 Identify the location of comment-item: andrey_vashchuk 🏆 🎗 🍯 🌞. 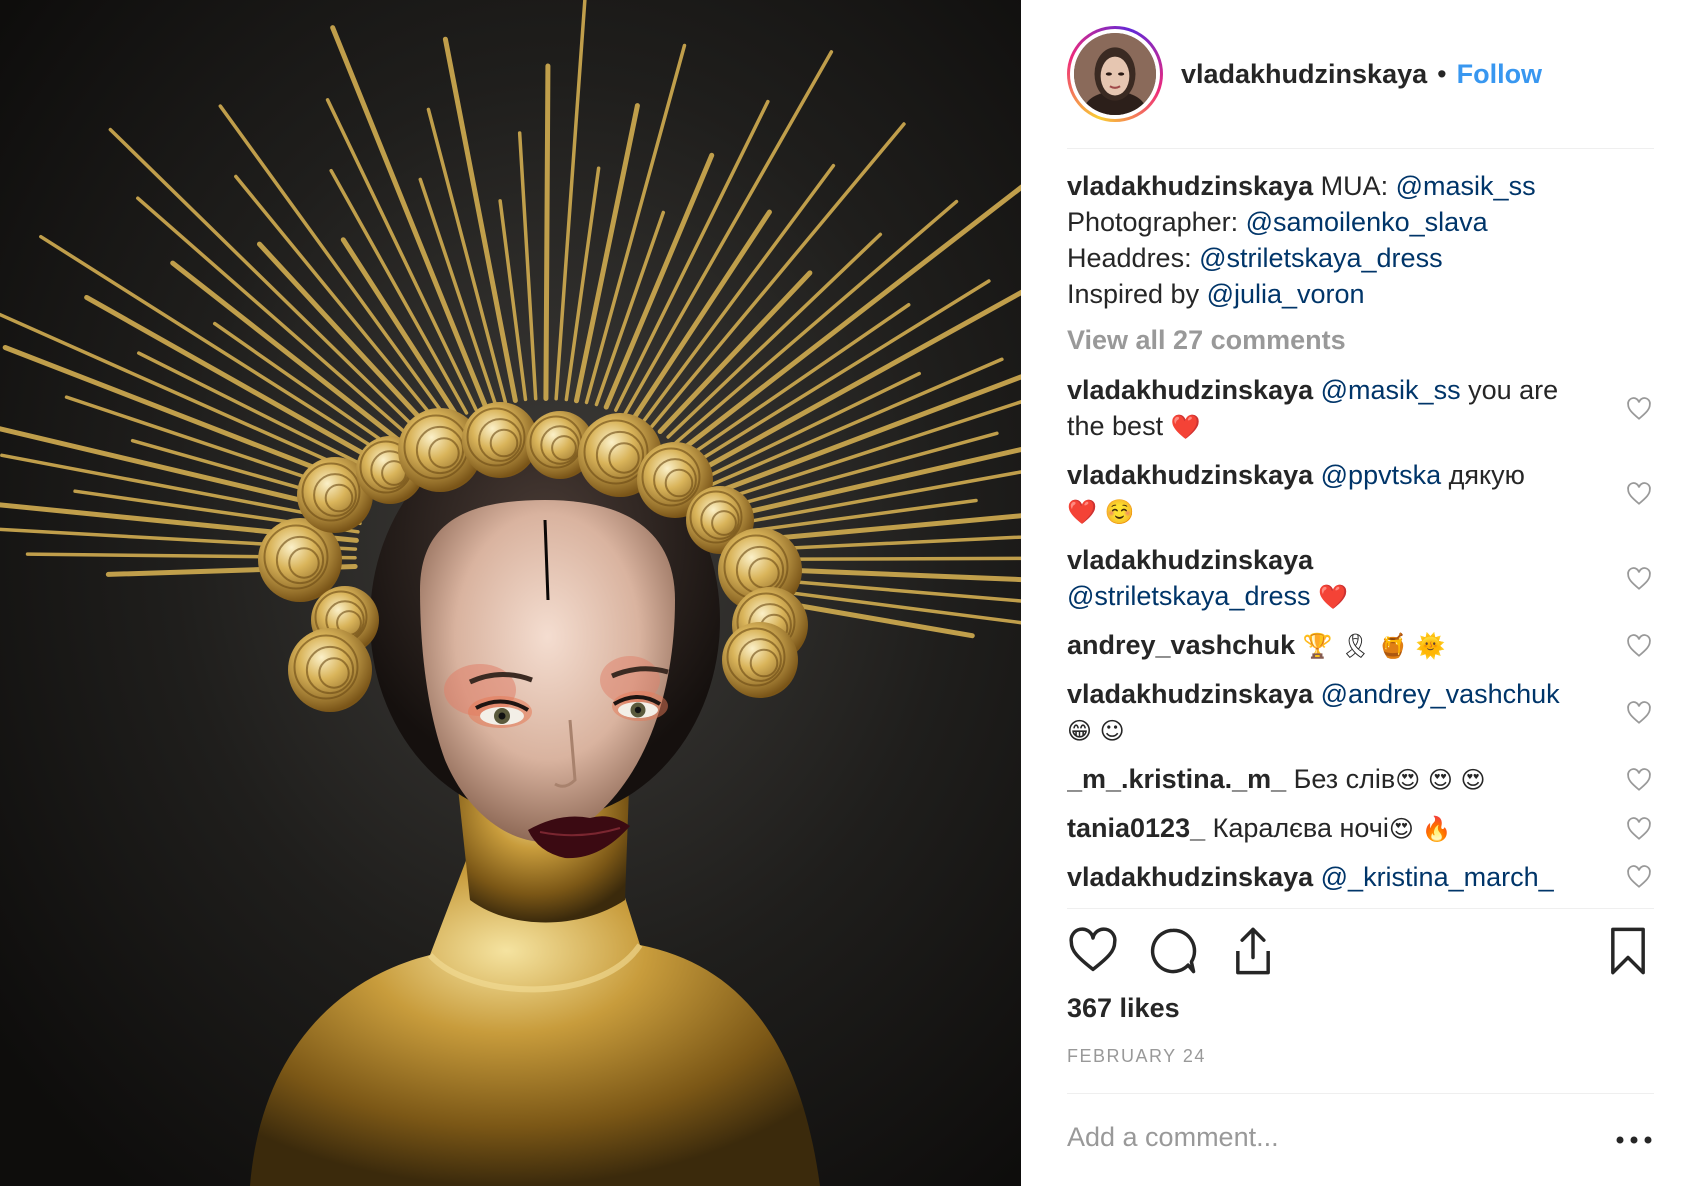
(1360, 645).